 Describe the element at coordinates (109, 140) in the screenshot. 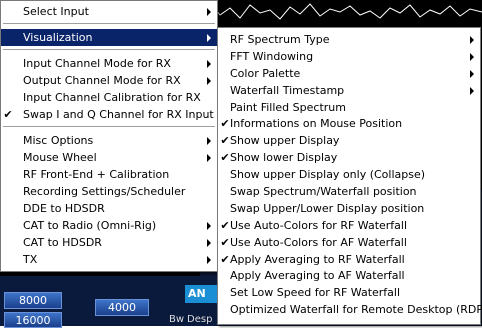

I see `menu-item-misc-options: Misc Options` at that location.